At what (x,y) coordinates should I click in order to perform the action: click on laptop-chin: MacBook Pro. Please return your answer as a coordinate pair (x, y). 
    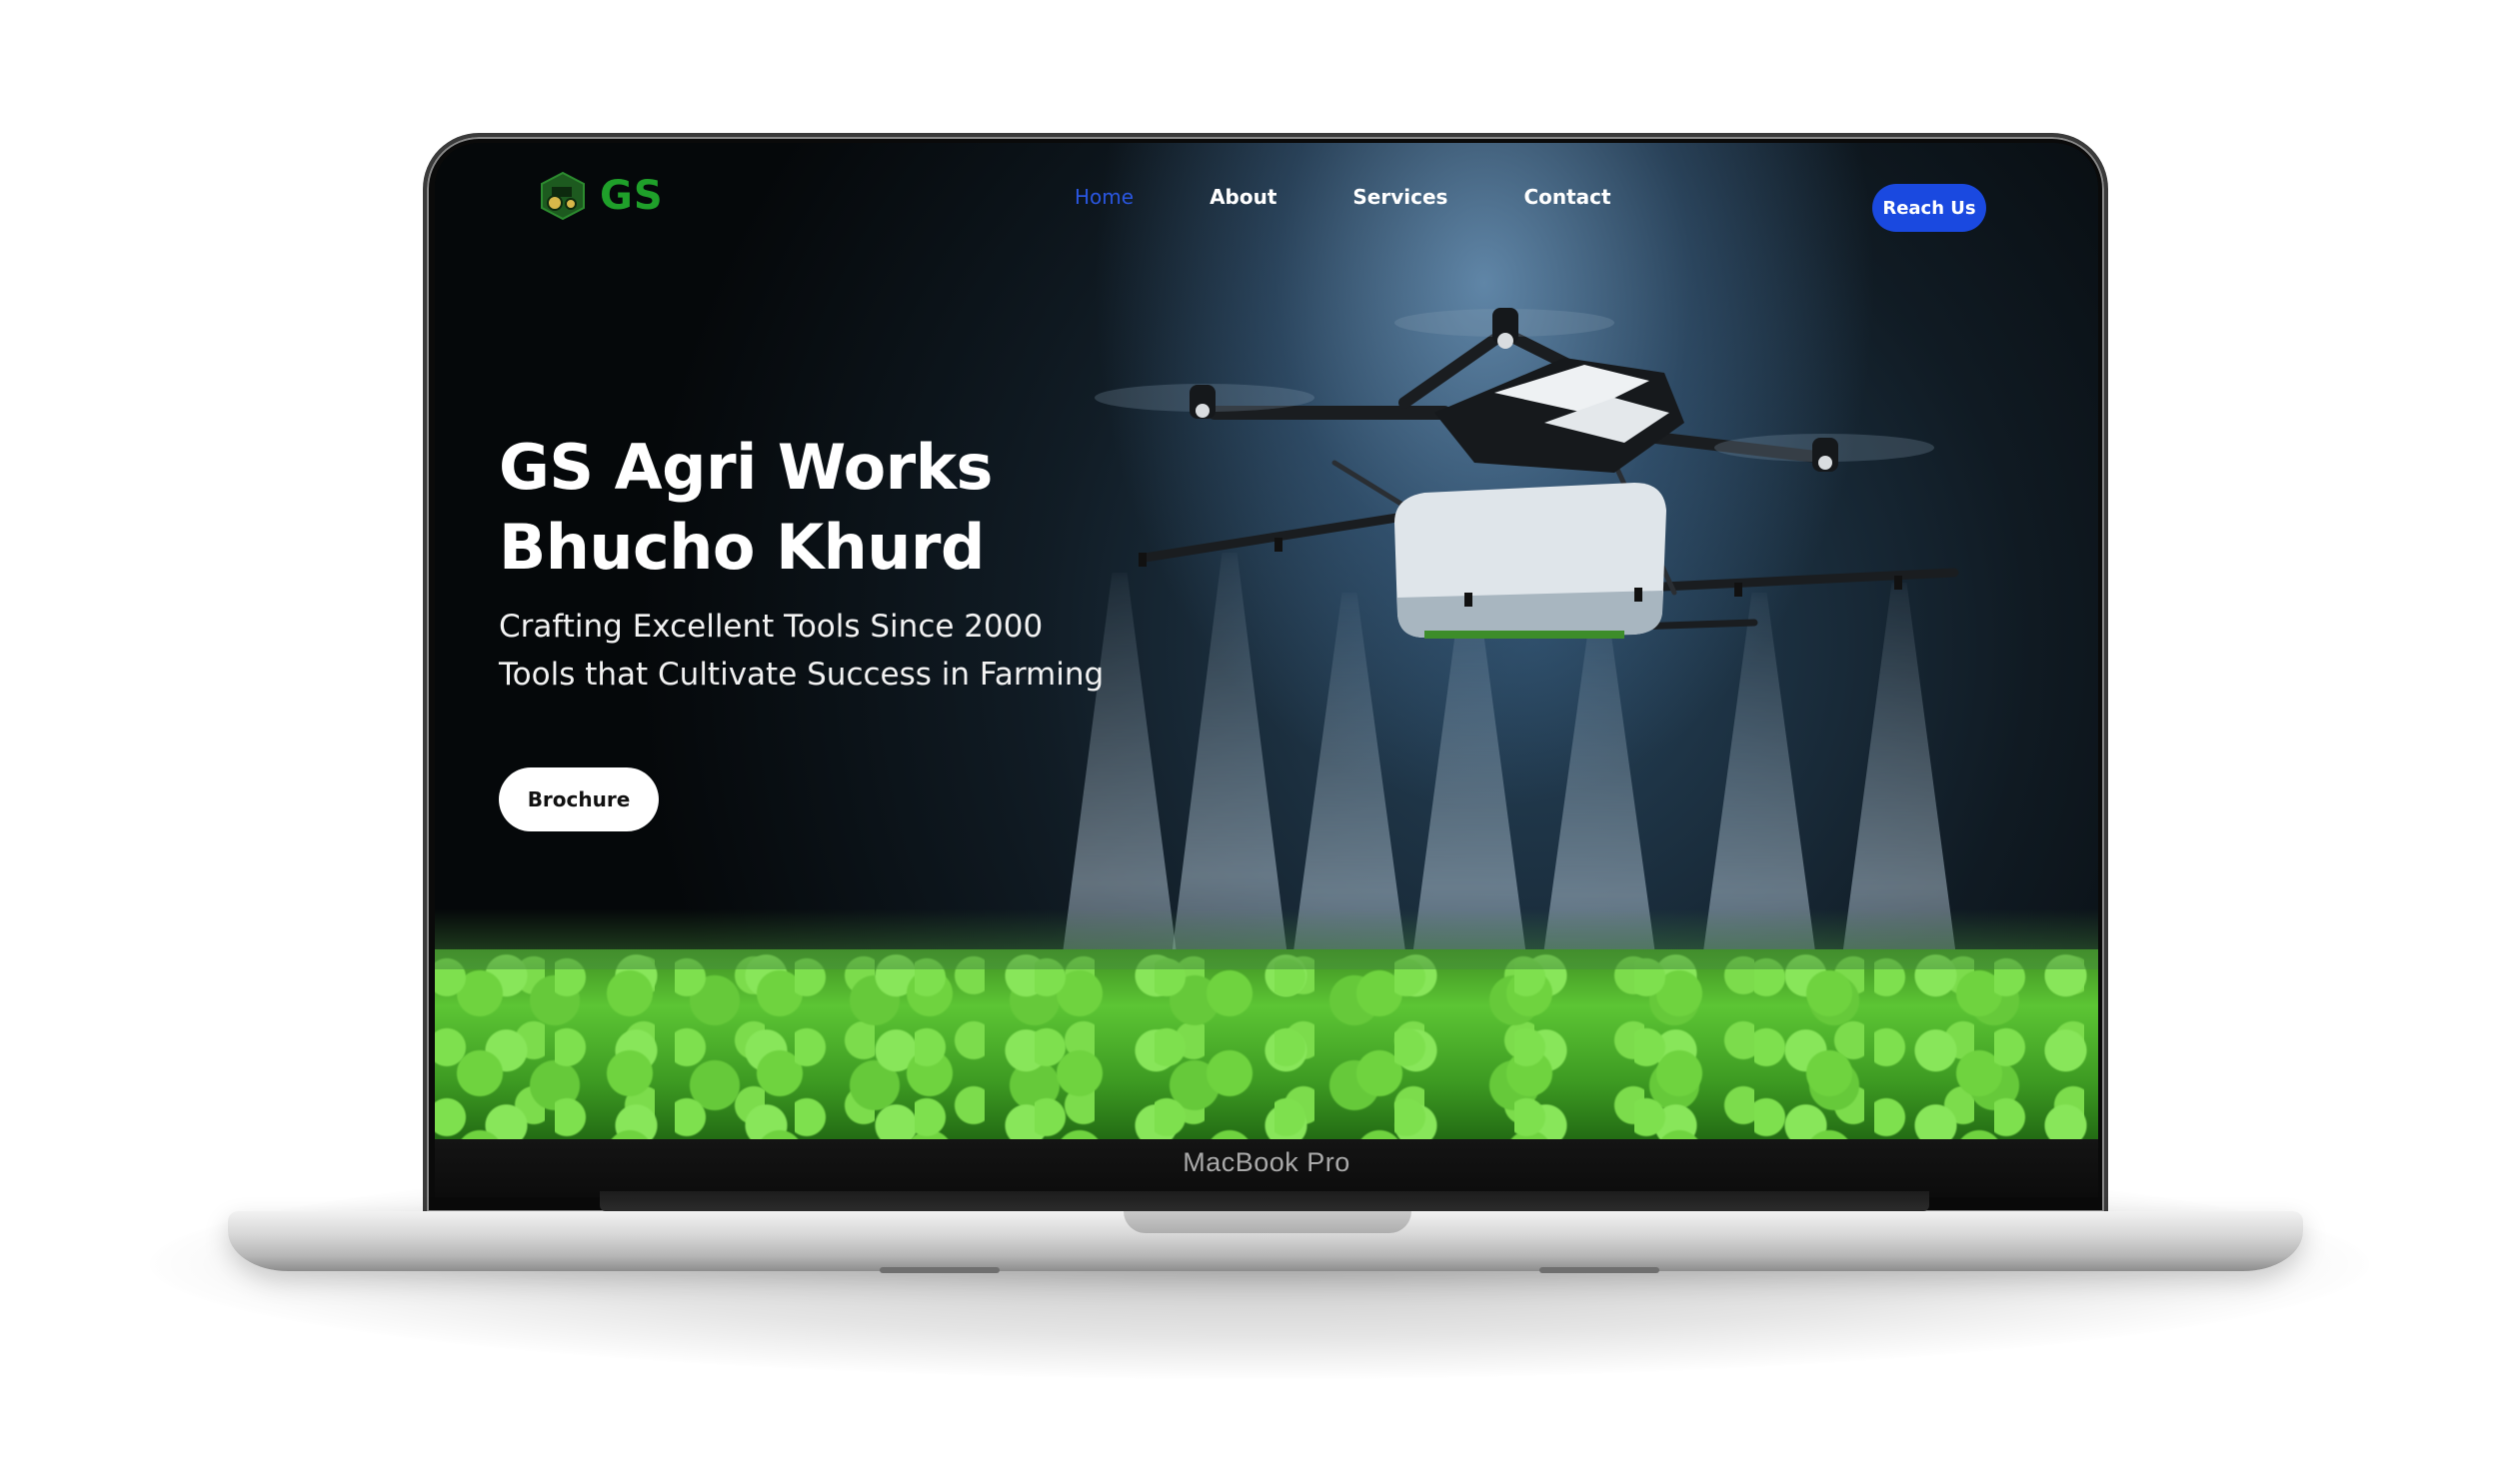
    Looking at the image, I should click on (1266, 1168).